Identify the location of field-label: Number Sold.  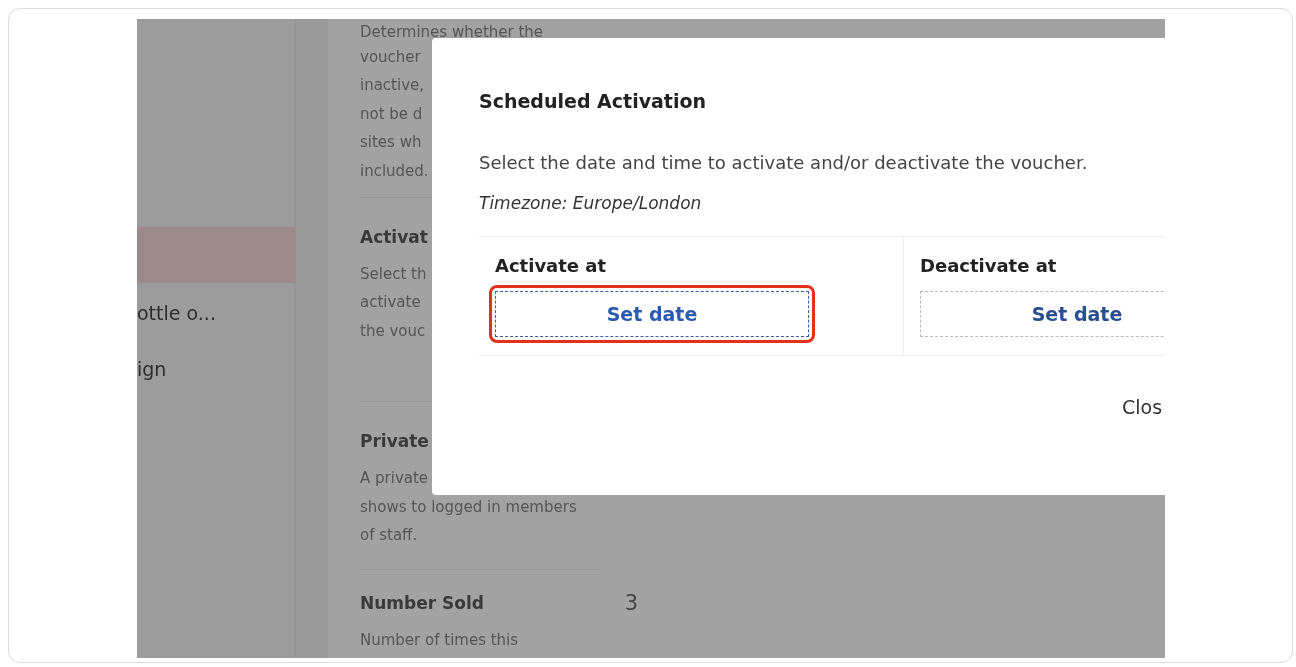
(422, 603).